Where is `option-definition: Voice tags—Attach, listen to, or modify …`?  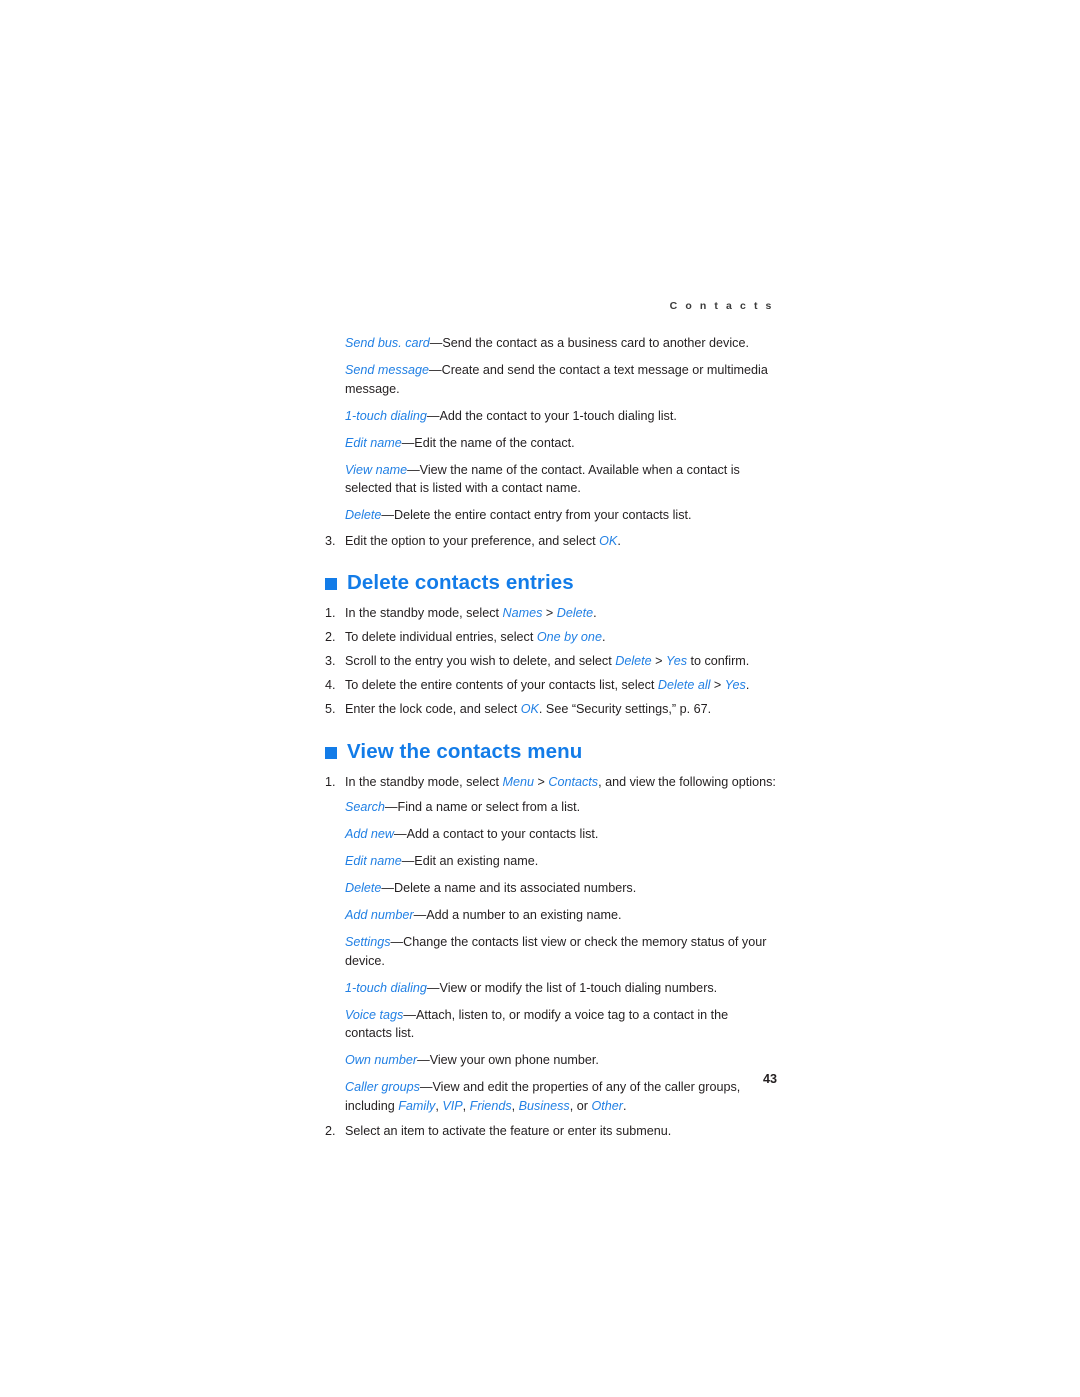 option-definition: Voice tags—Attach, listen to, or modify … is located at coordinates (561, 1024).